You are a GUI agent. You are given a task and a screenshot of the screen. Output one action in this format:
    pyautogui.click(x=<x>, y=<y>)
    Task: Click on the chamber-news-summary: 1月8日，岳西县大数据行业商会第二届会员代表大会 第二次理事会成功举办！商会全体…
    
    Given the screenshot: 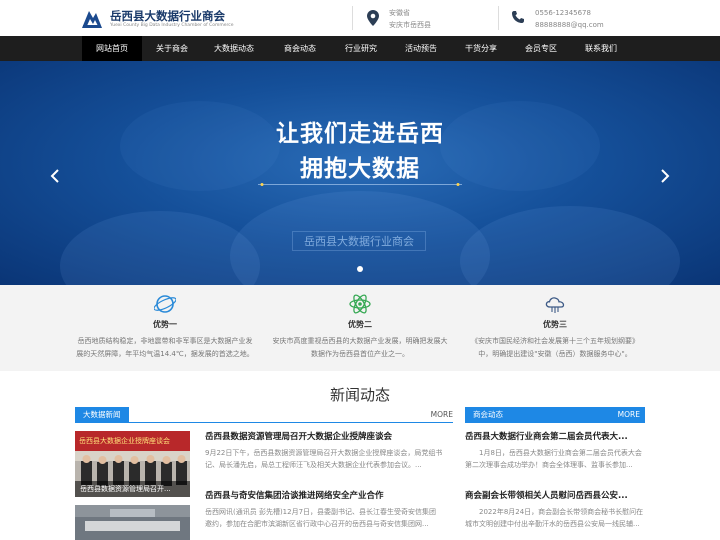 What is the action you would take?
    pyautogui.click(x=560, y=459)
    